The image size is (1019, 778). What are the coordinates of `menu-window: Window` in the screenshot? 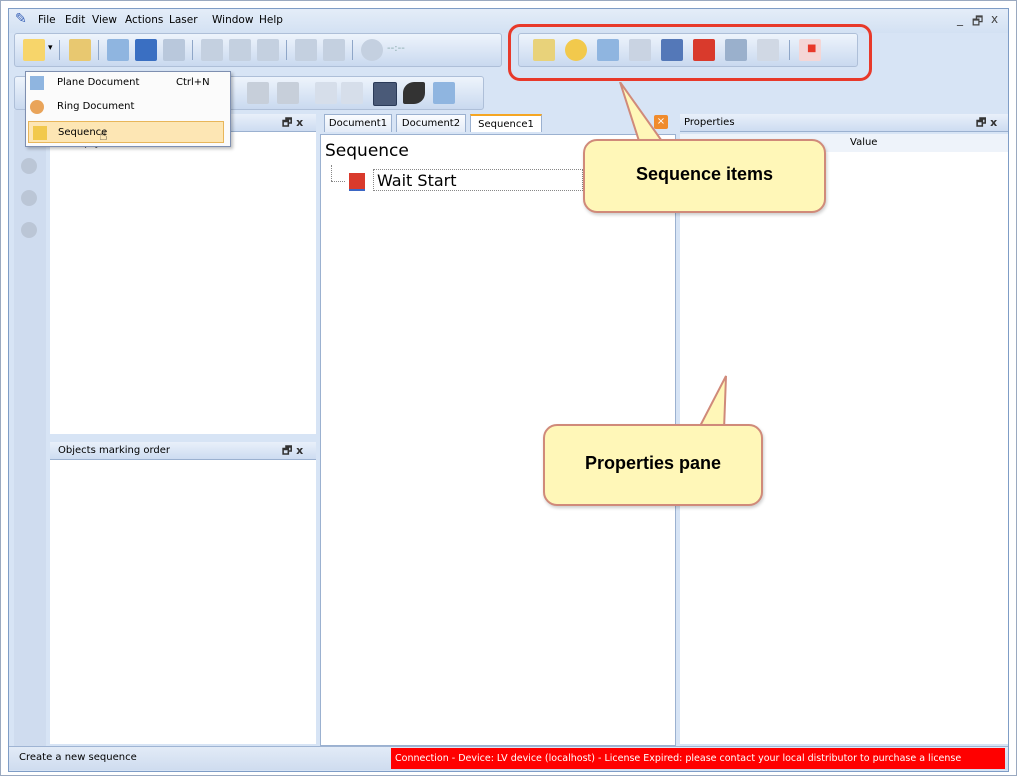 It's located at (232, 20).